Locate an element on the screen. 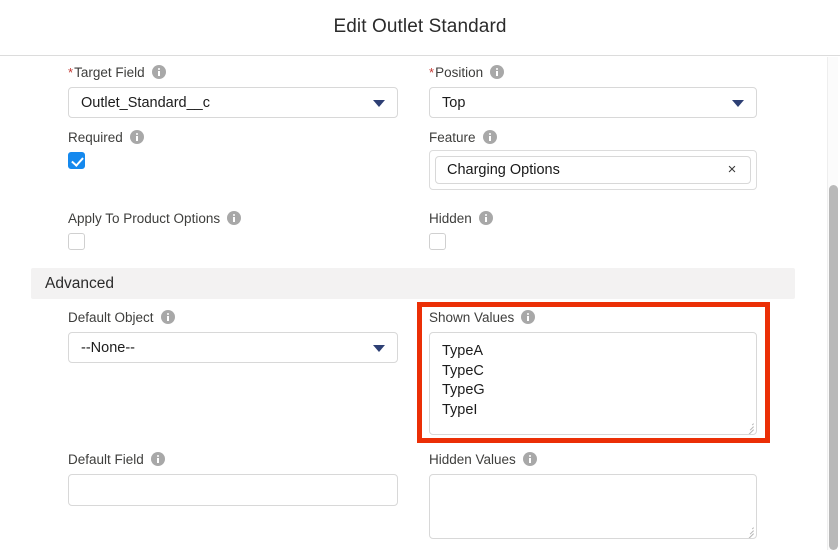 The image size is (840, 550). feature-lookup-container: Charging Options × is located at coordinates (593, 170).